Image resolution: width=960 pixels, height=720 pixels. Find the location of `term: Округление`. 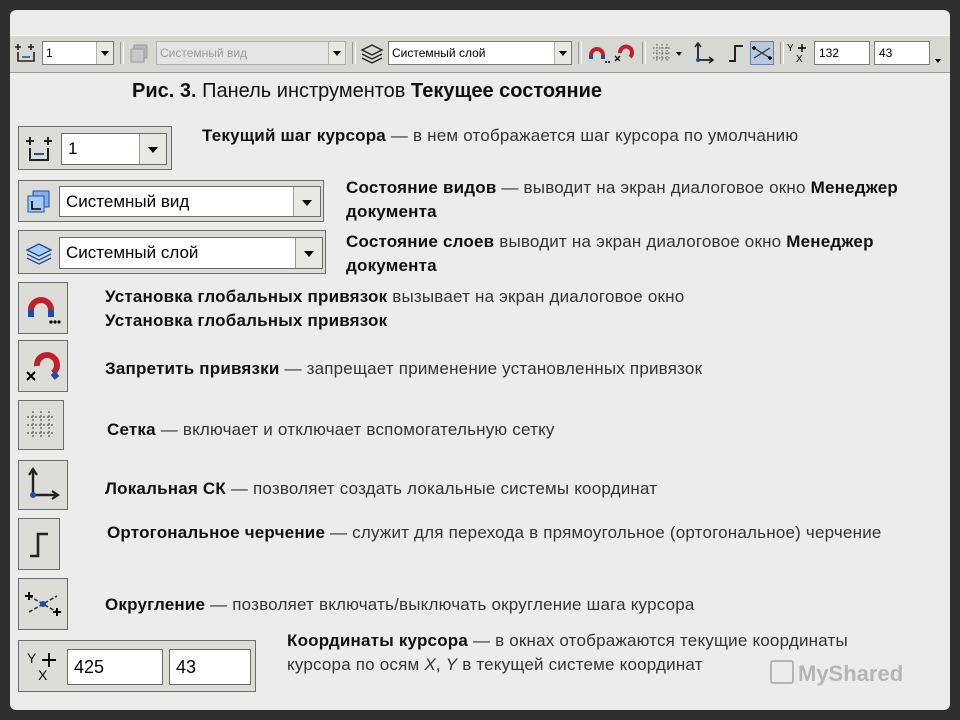

term: Округление is located at coordinates (155, 604).